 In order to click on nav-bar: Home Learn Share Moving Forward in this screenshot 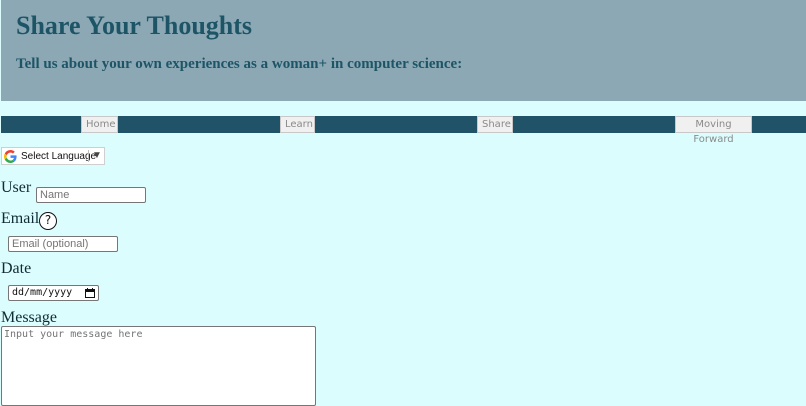, I will do `click(403, 130)`.